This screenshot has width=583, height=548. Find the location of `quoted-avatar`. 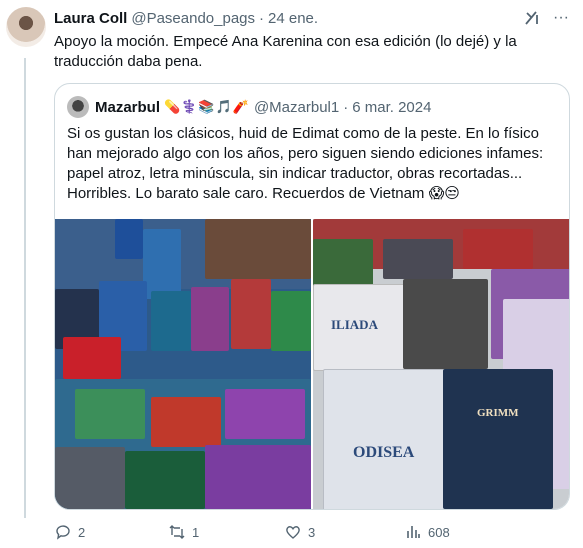

quoted-avatar is located at coordinates (78, 107).